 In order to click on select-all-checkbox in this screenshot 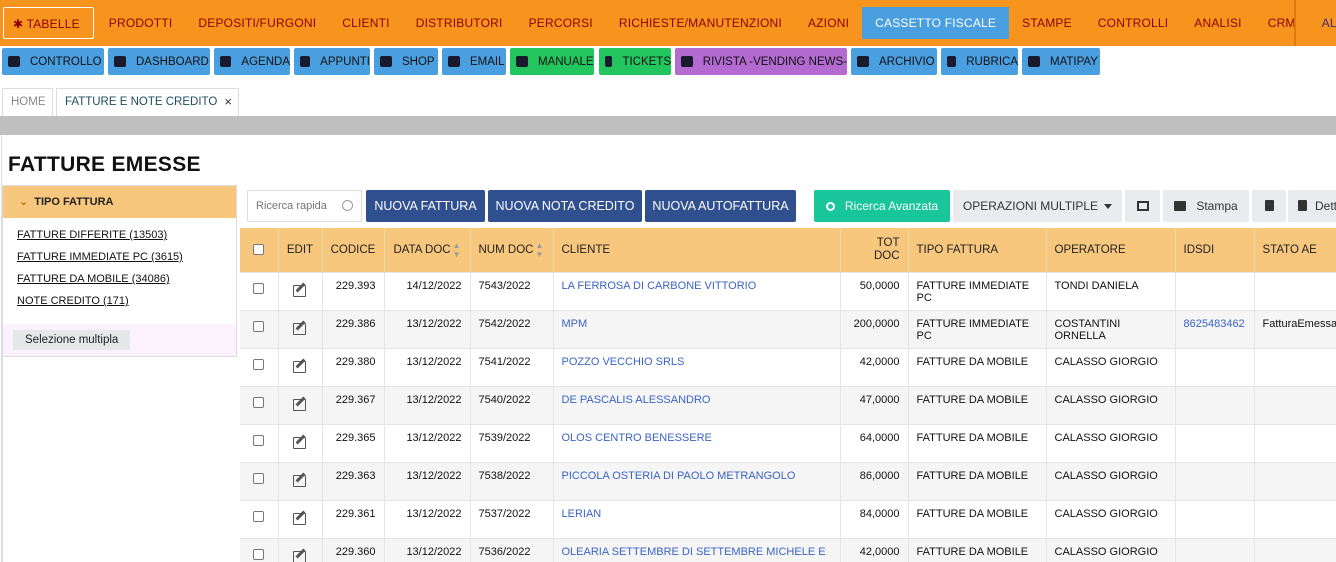, I will do `click(259, 250)`.